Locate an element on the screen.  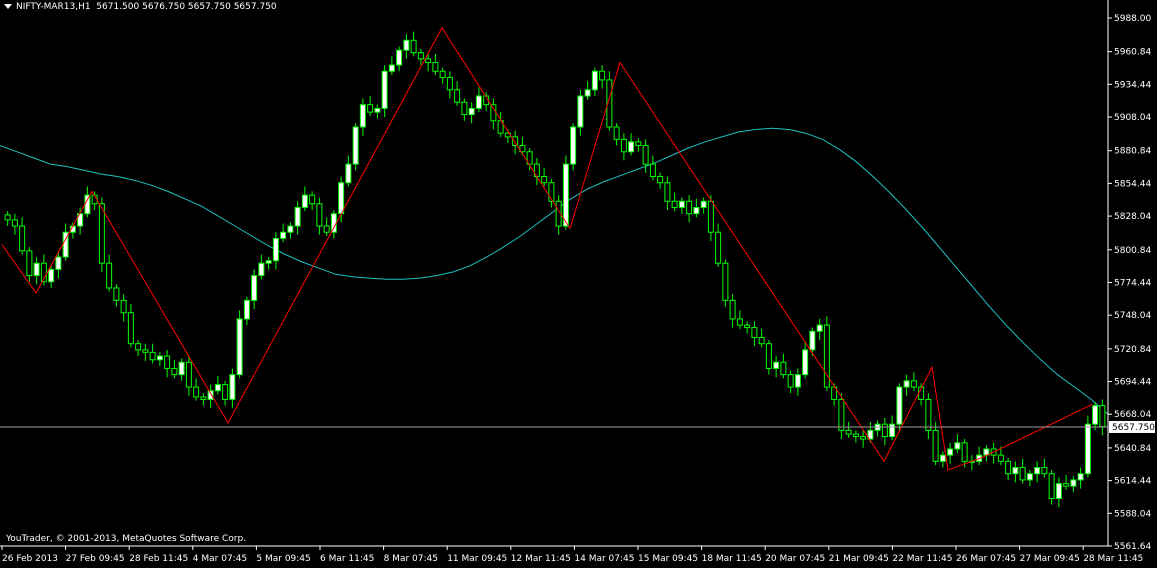
x-tick-label: 26 Feb 2013 is located at coordinates (30, 559).